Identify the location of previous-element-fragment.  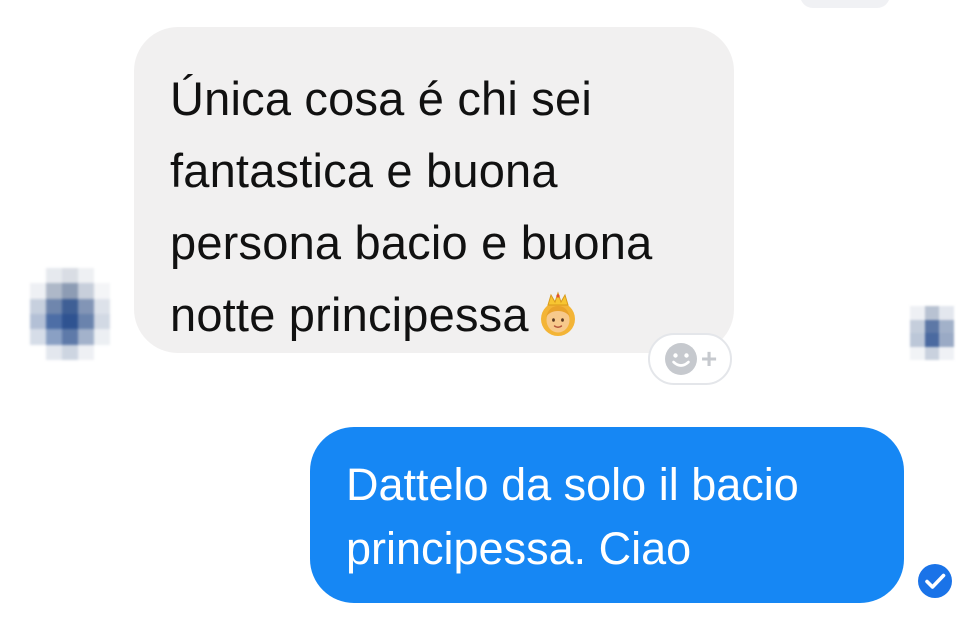
(845, 4).